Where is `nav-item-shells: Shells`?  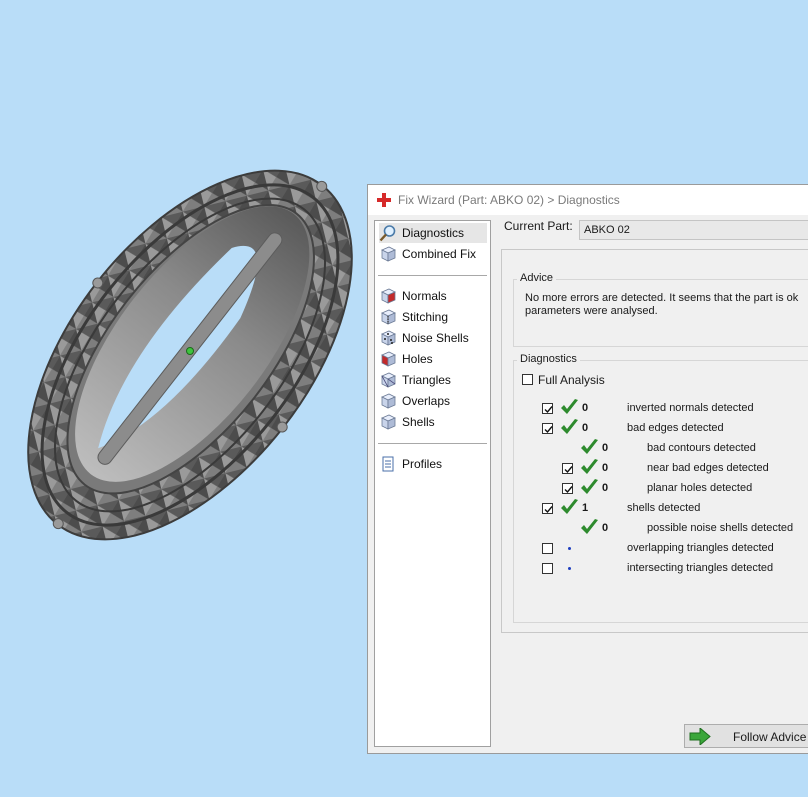 nav-item-shells: Shells is located at coordinates (433, 422).